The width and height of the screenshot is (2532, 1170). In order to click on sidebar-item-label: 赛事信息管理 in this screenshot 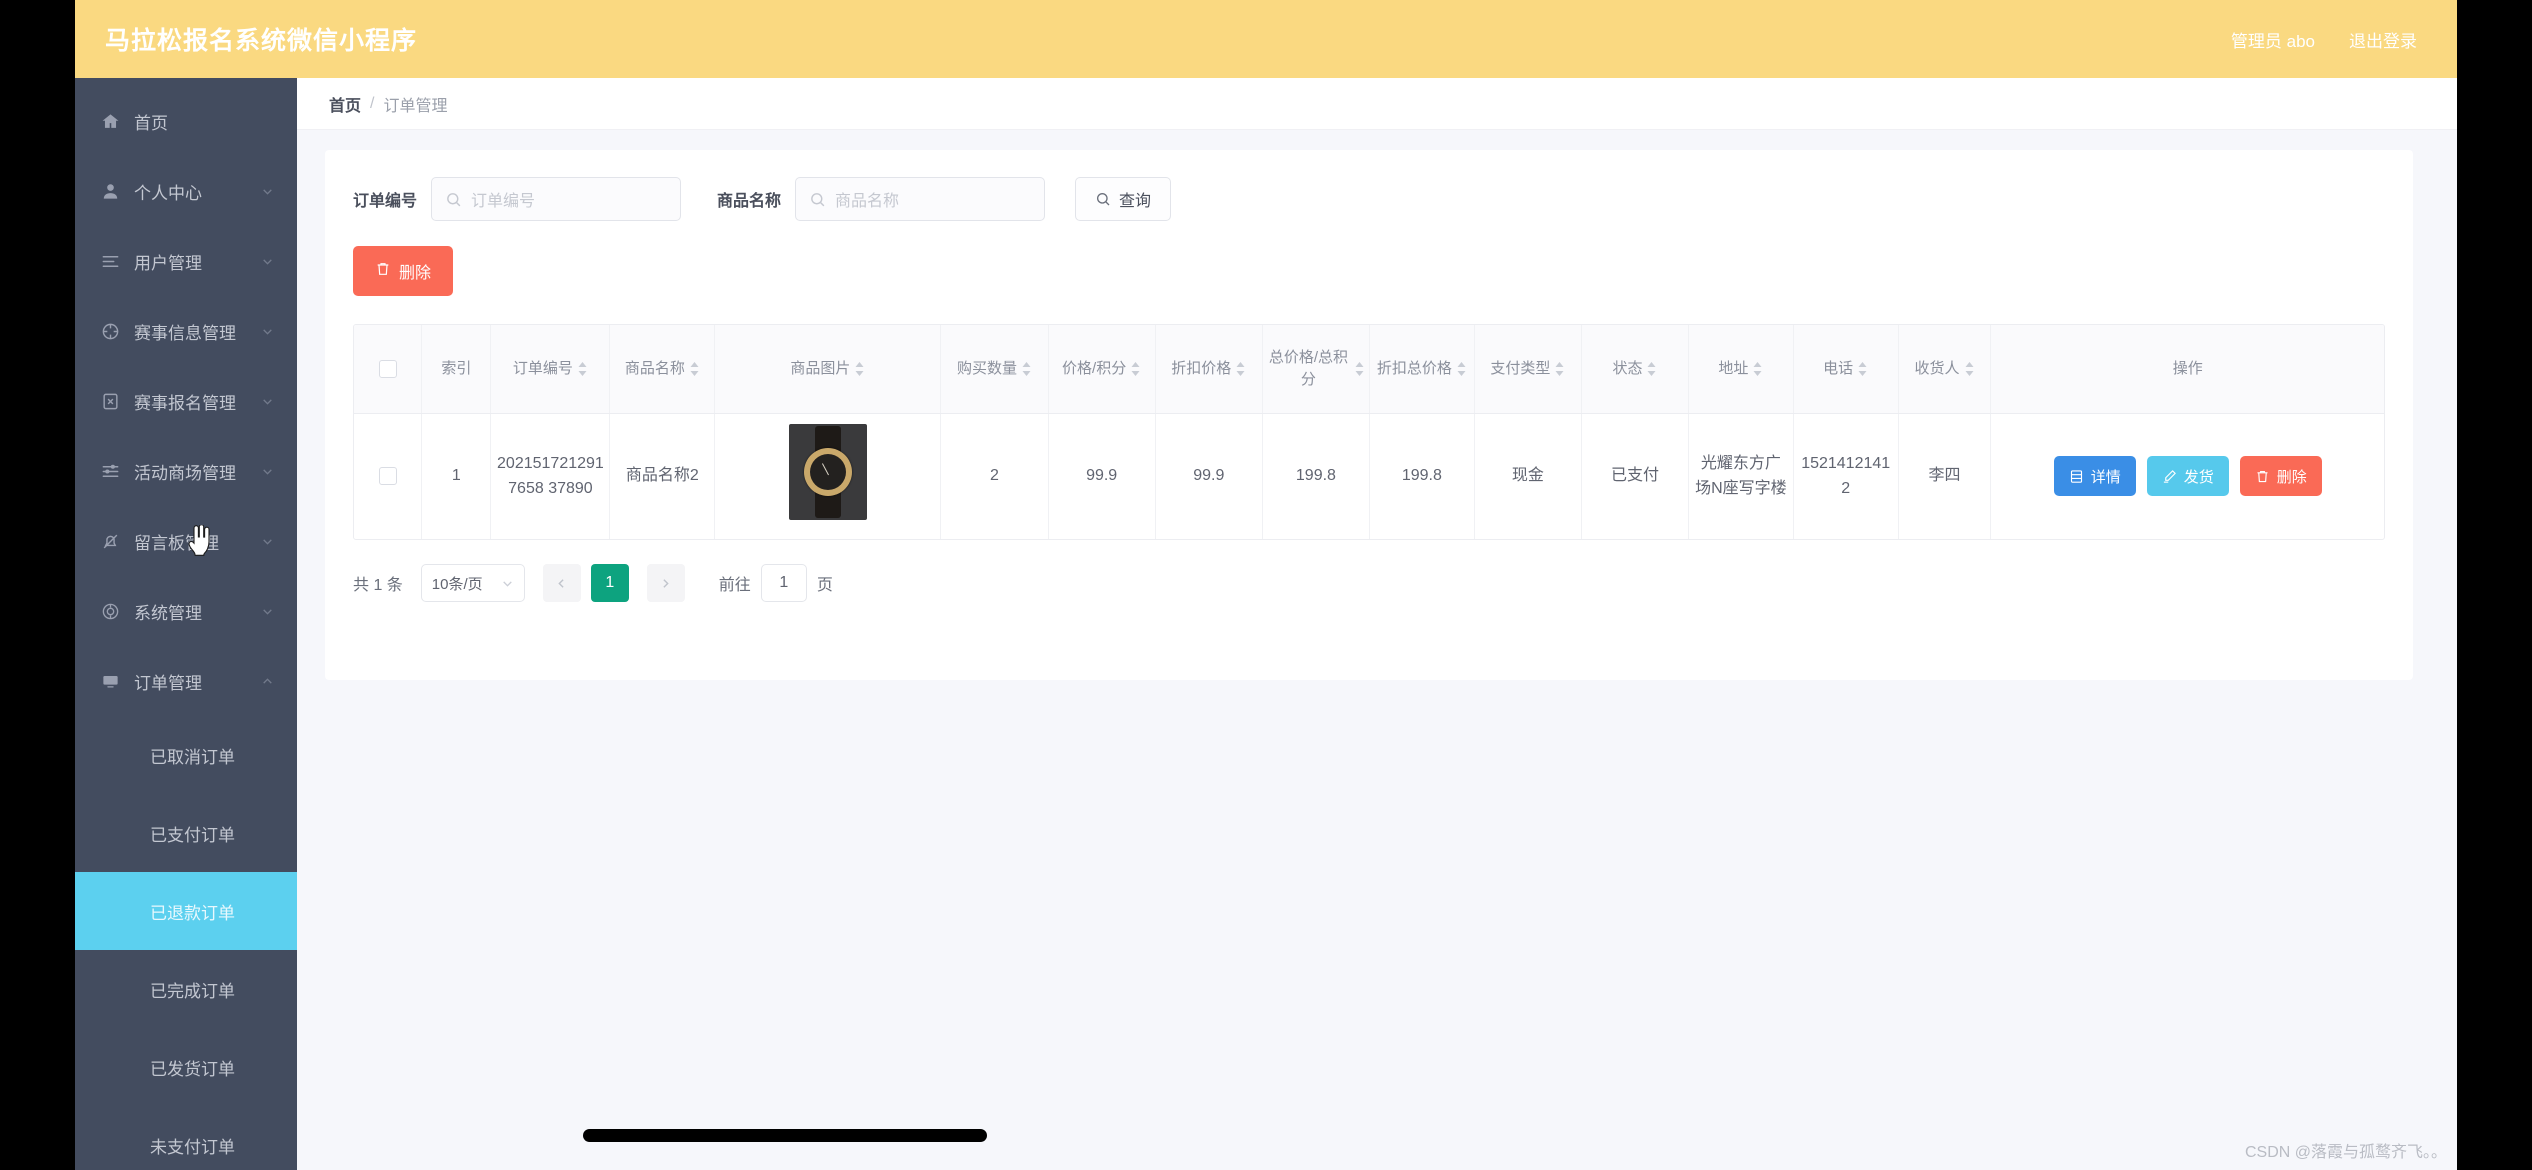, I will do `click(185, 333)`.